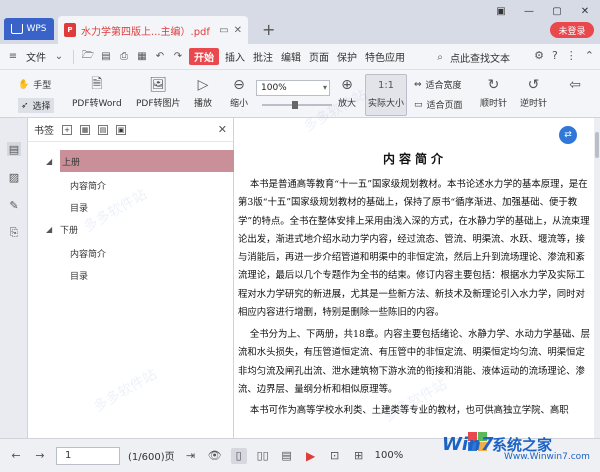  What do you see at coordinates (36, 56) in the screenshot?
I see `menu-file: 文件` at bounding box center [36, 56].